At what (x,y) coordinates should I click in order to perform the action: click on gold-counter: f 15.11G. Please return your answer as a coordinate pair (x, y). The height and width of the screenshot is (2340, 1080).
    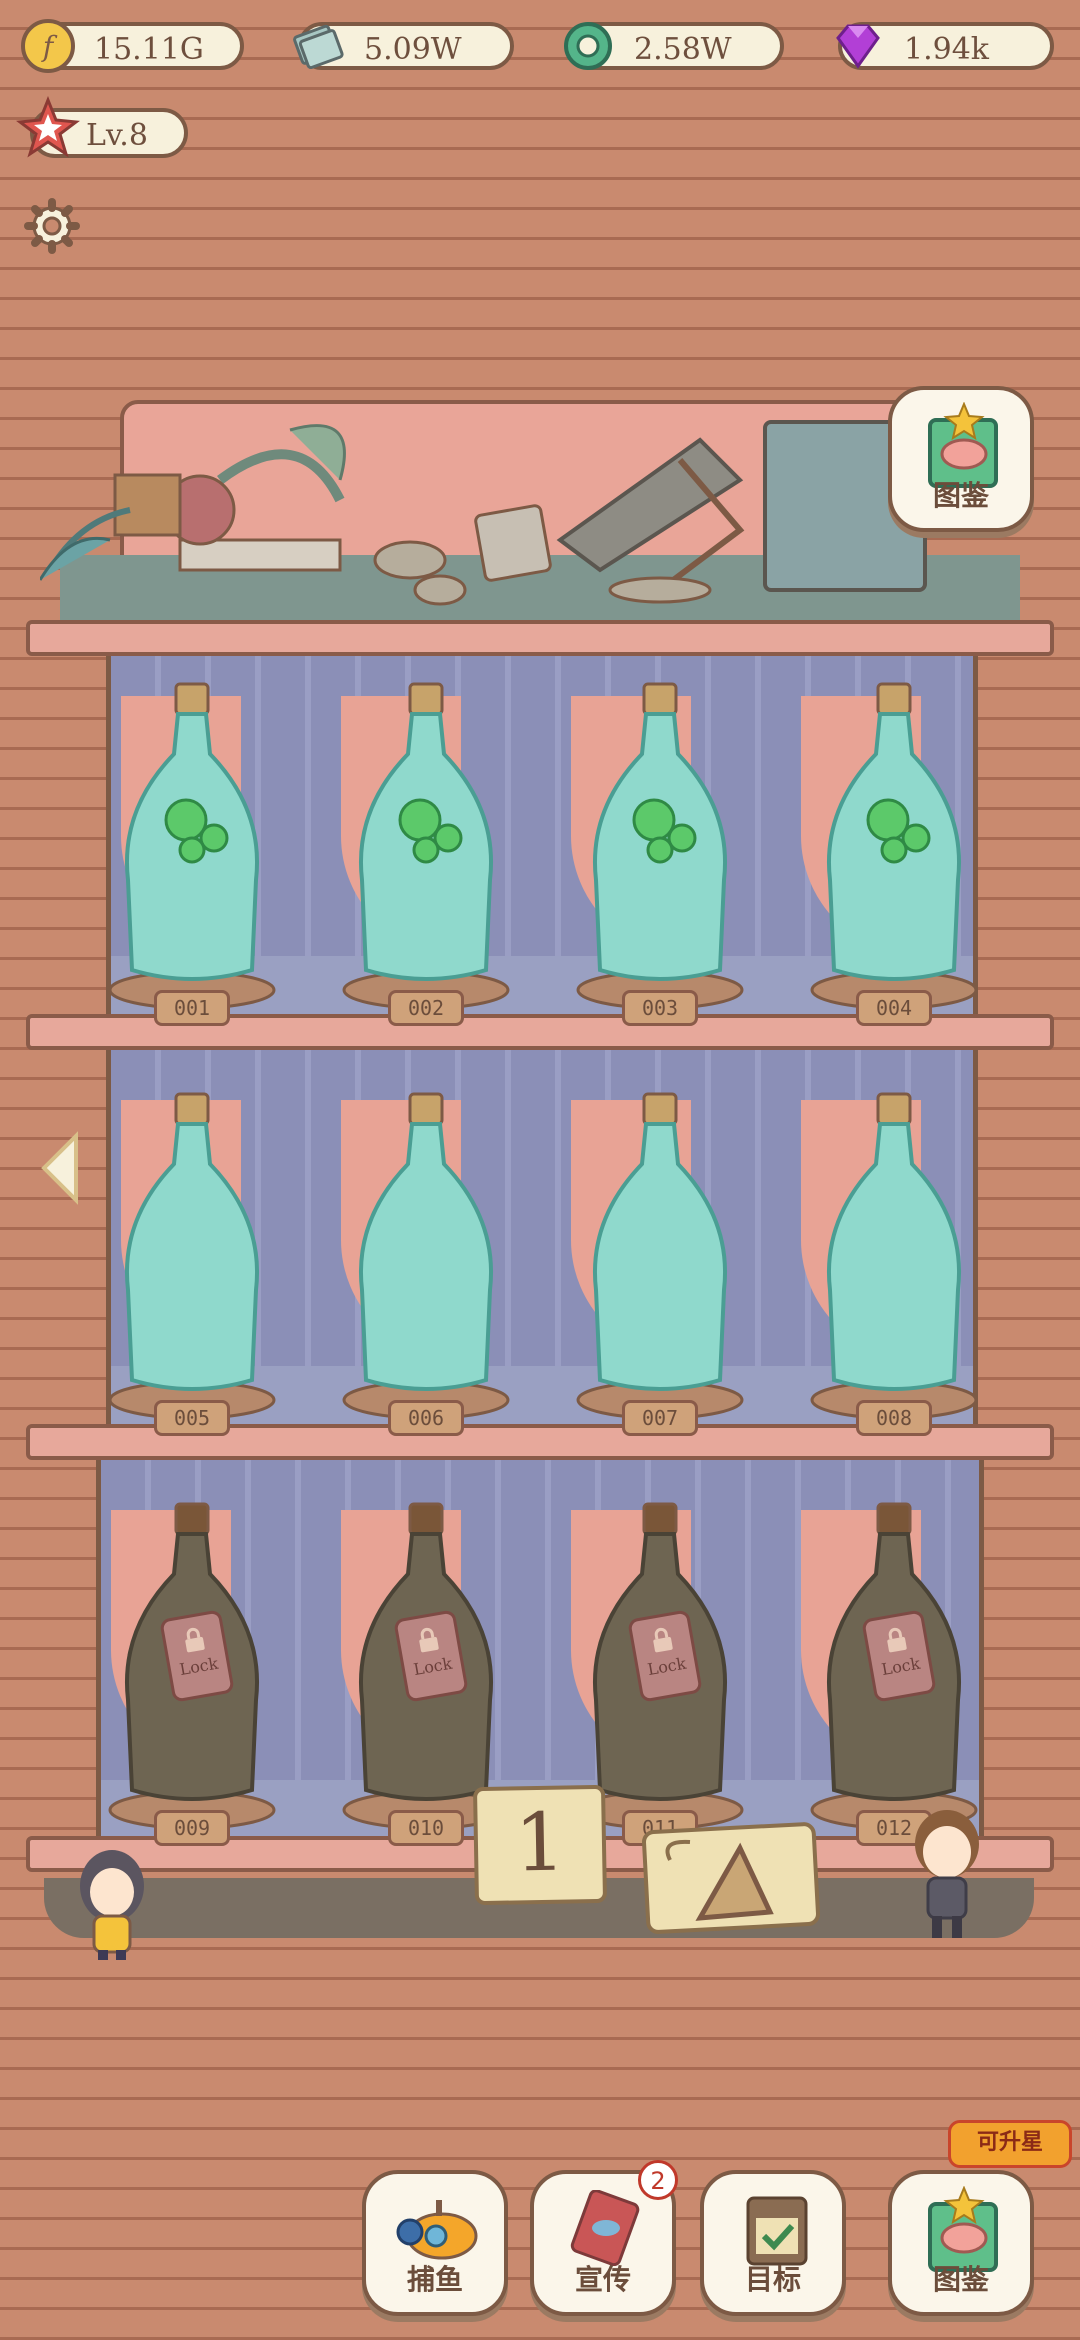
    Looking at the image, I should click on (132, 46).